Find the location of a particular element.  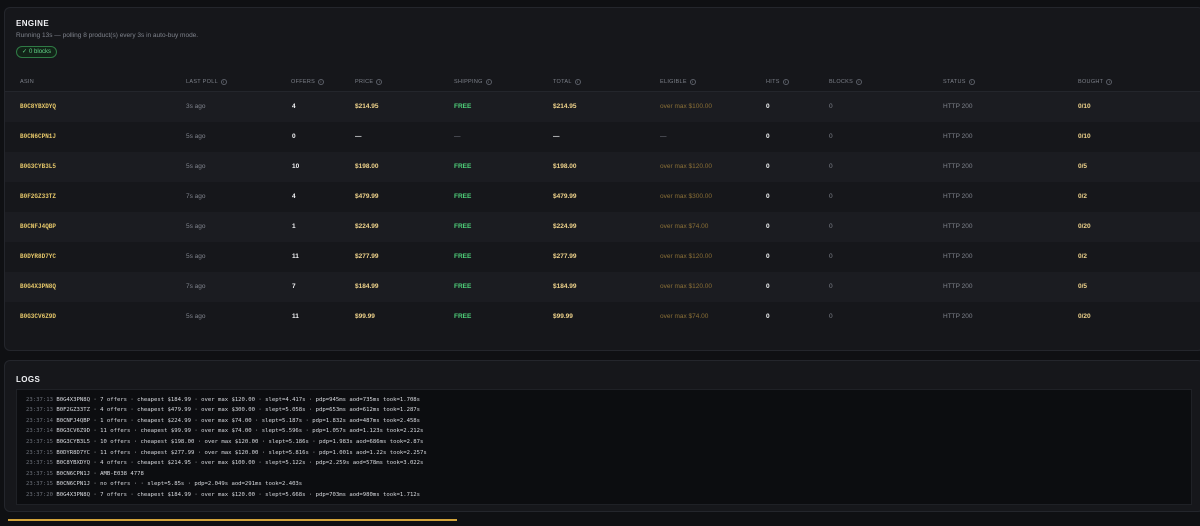

column-header-asin: ASIN is located at coordinates (27, 82).